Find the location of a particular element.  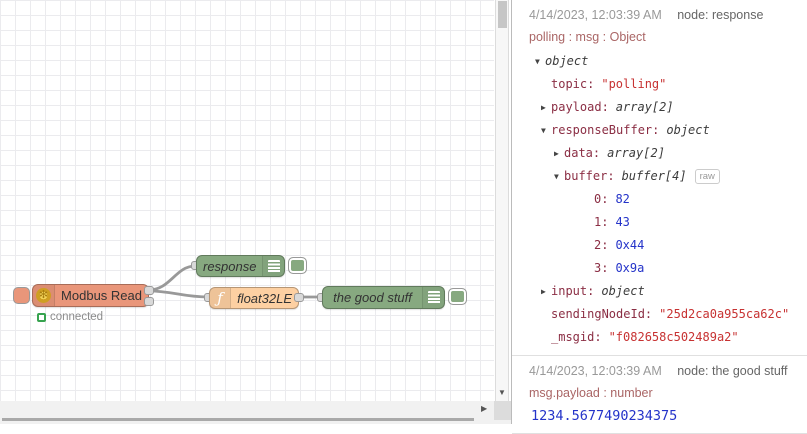

scrollbar-corner is located at coordinates (502, 410).